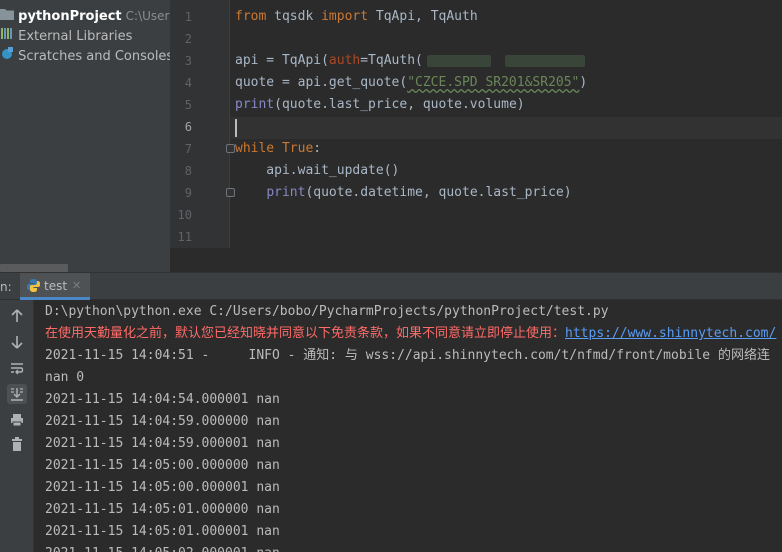 The image size is (782, 552). I want to click on project-root-name: pythonProject, so click(70, 16).